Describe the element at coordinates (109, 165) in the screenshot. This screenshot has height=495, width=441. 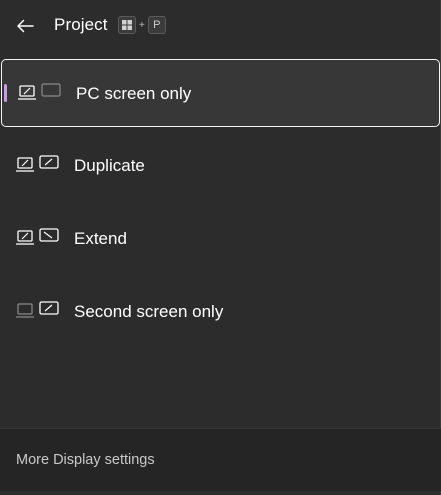
I see `option-label: Duplicate` at that location.